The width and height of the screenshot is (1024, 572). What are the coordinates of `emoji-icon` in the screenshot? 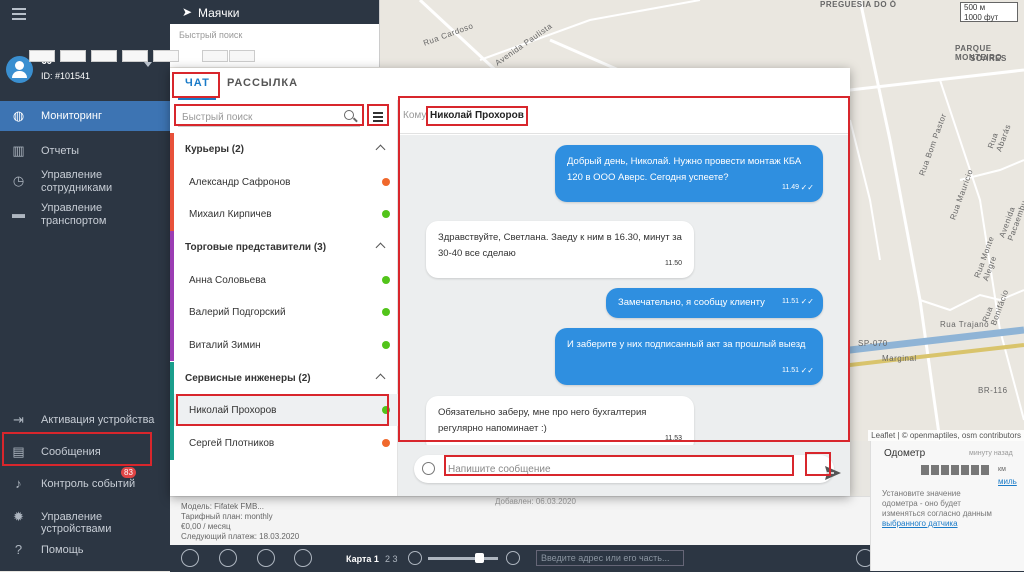 It's located at (428, 468).